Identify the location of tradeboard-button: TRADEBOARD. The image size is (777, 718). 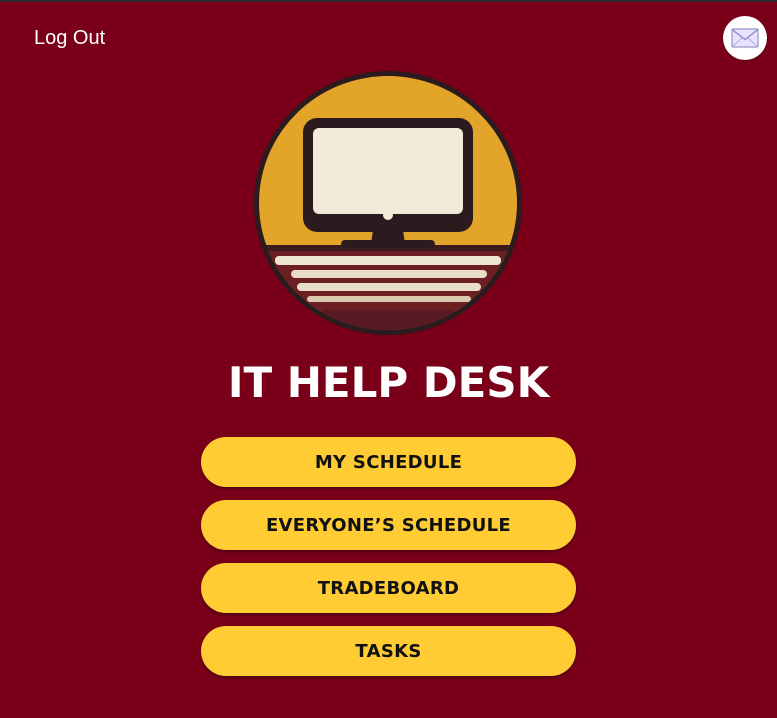
(388, 588).